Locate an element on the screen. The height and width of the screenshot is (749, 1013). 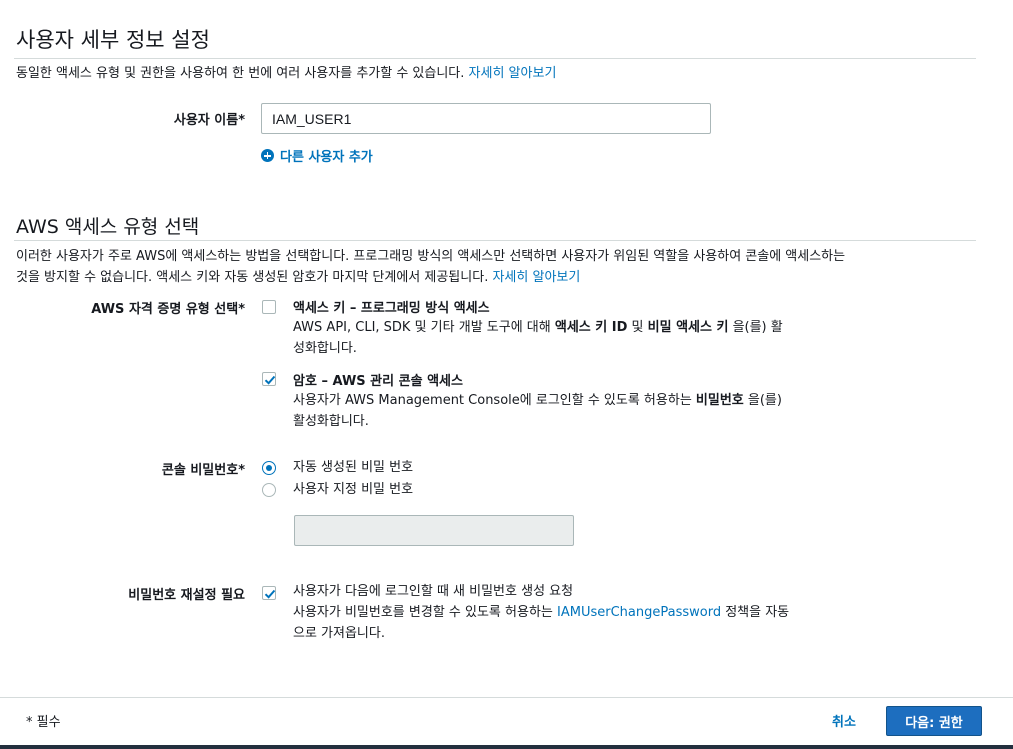
console-access-title: 암호 – AWS 관리 콘솔 액세스 is located at coordinates (378, 381).